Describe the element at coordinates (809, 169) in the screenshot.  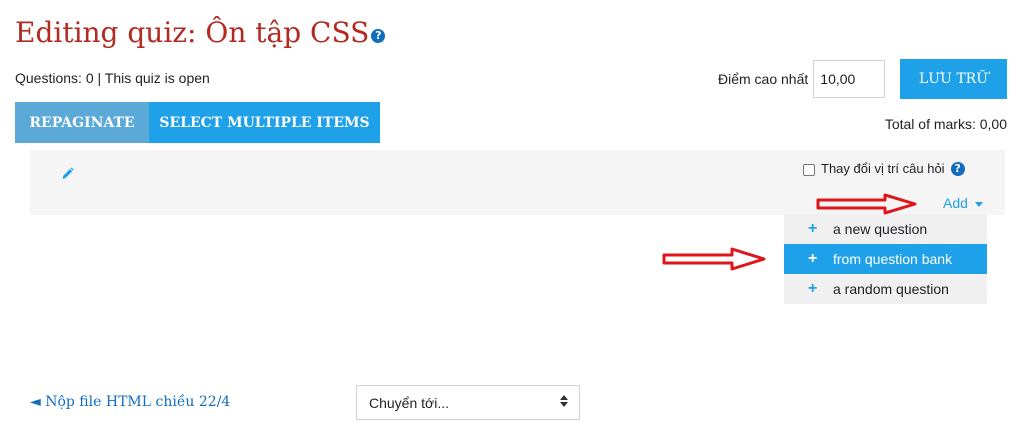
I see `shuffle-checkbox` at that location.